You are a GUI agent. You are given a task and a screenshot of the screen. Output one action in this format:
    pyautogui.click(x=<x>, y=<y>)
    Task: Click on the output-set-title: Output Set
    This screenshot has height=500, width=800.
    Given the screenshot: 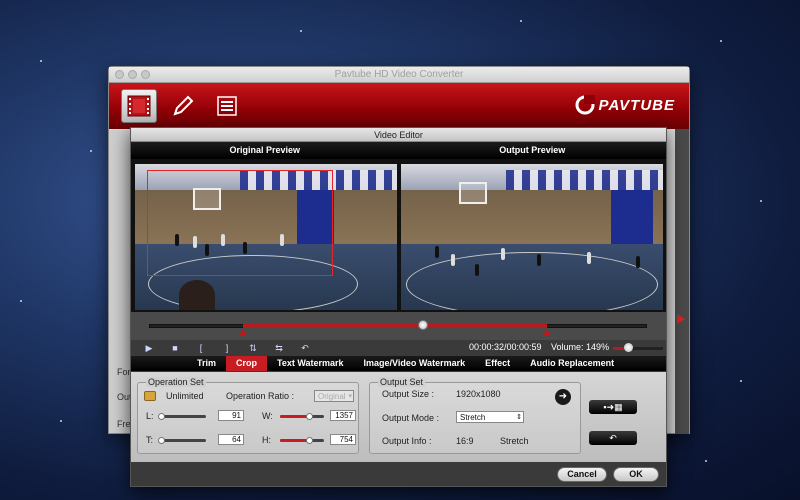 What is the action you would take?
    pyautogui.click(x=402, y=382)
    